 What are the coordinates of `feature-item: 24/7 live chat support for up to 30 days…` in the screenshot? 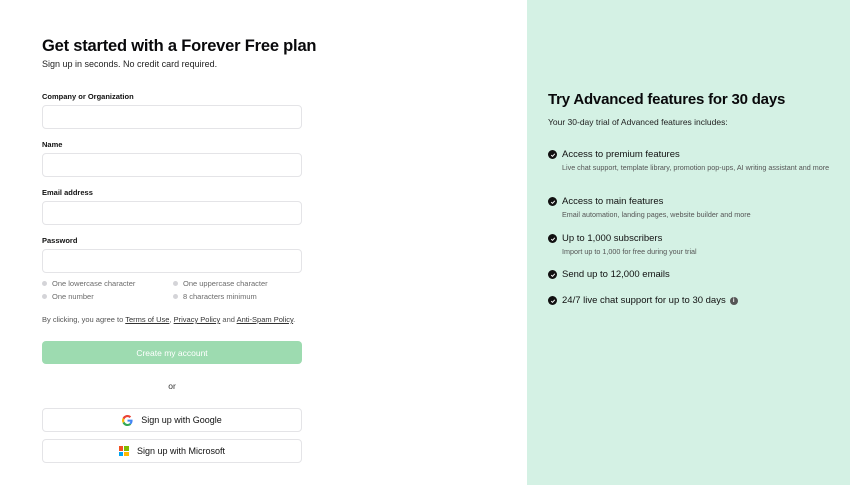 It's located at (693, 302).